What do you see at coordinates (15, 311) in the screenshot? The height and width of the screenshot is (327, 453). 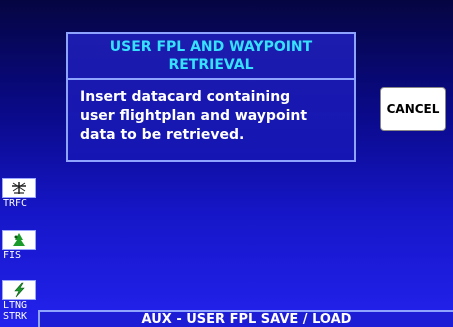 I see `sidebar-item-label: LTNG STRK` at bounding box center [15, 311].